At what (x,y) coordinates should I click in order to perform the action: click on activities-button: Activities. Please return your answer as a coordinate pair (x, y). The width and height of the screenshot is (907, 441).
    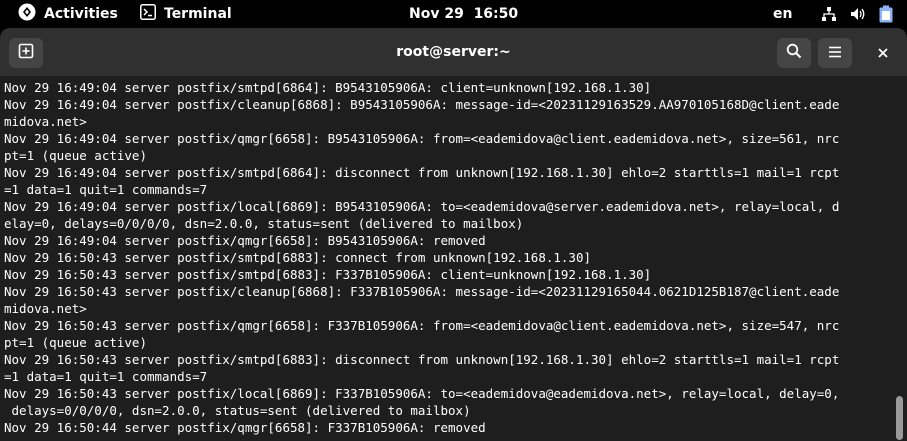
    Looking at the image, I should click on (68, 14).